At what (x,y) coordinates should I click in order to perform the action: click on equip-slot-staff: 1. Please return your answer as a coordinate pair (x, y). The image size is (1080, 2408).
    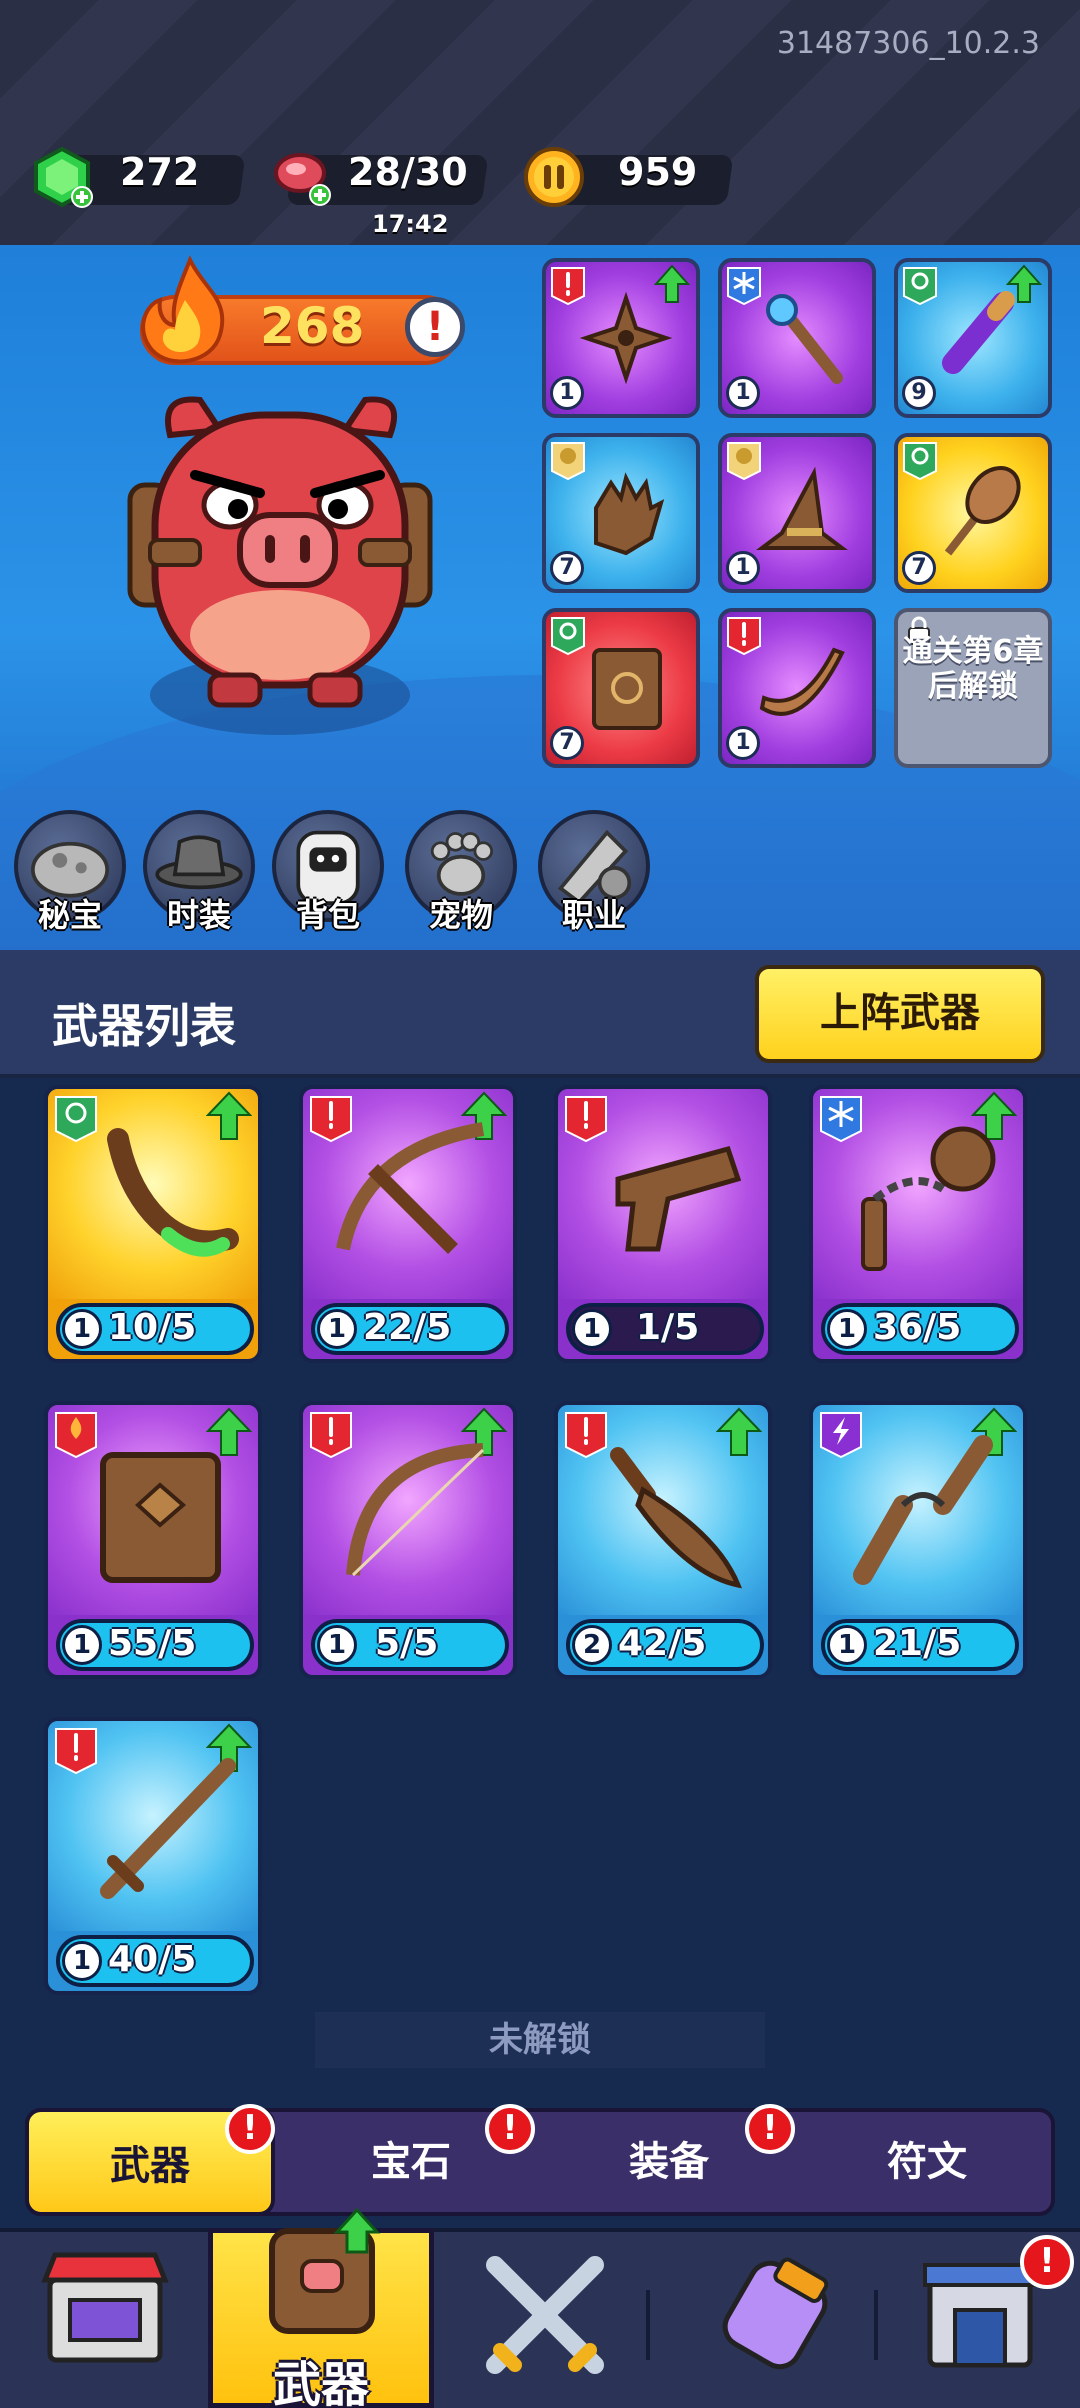
    Looking at the image, I should click on (797, 338).